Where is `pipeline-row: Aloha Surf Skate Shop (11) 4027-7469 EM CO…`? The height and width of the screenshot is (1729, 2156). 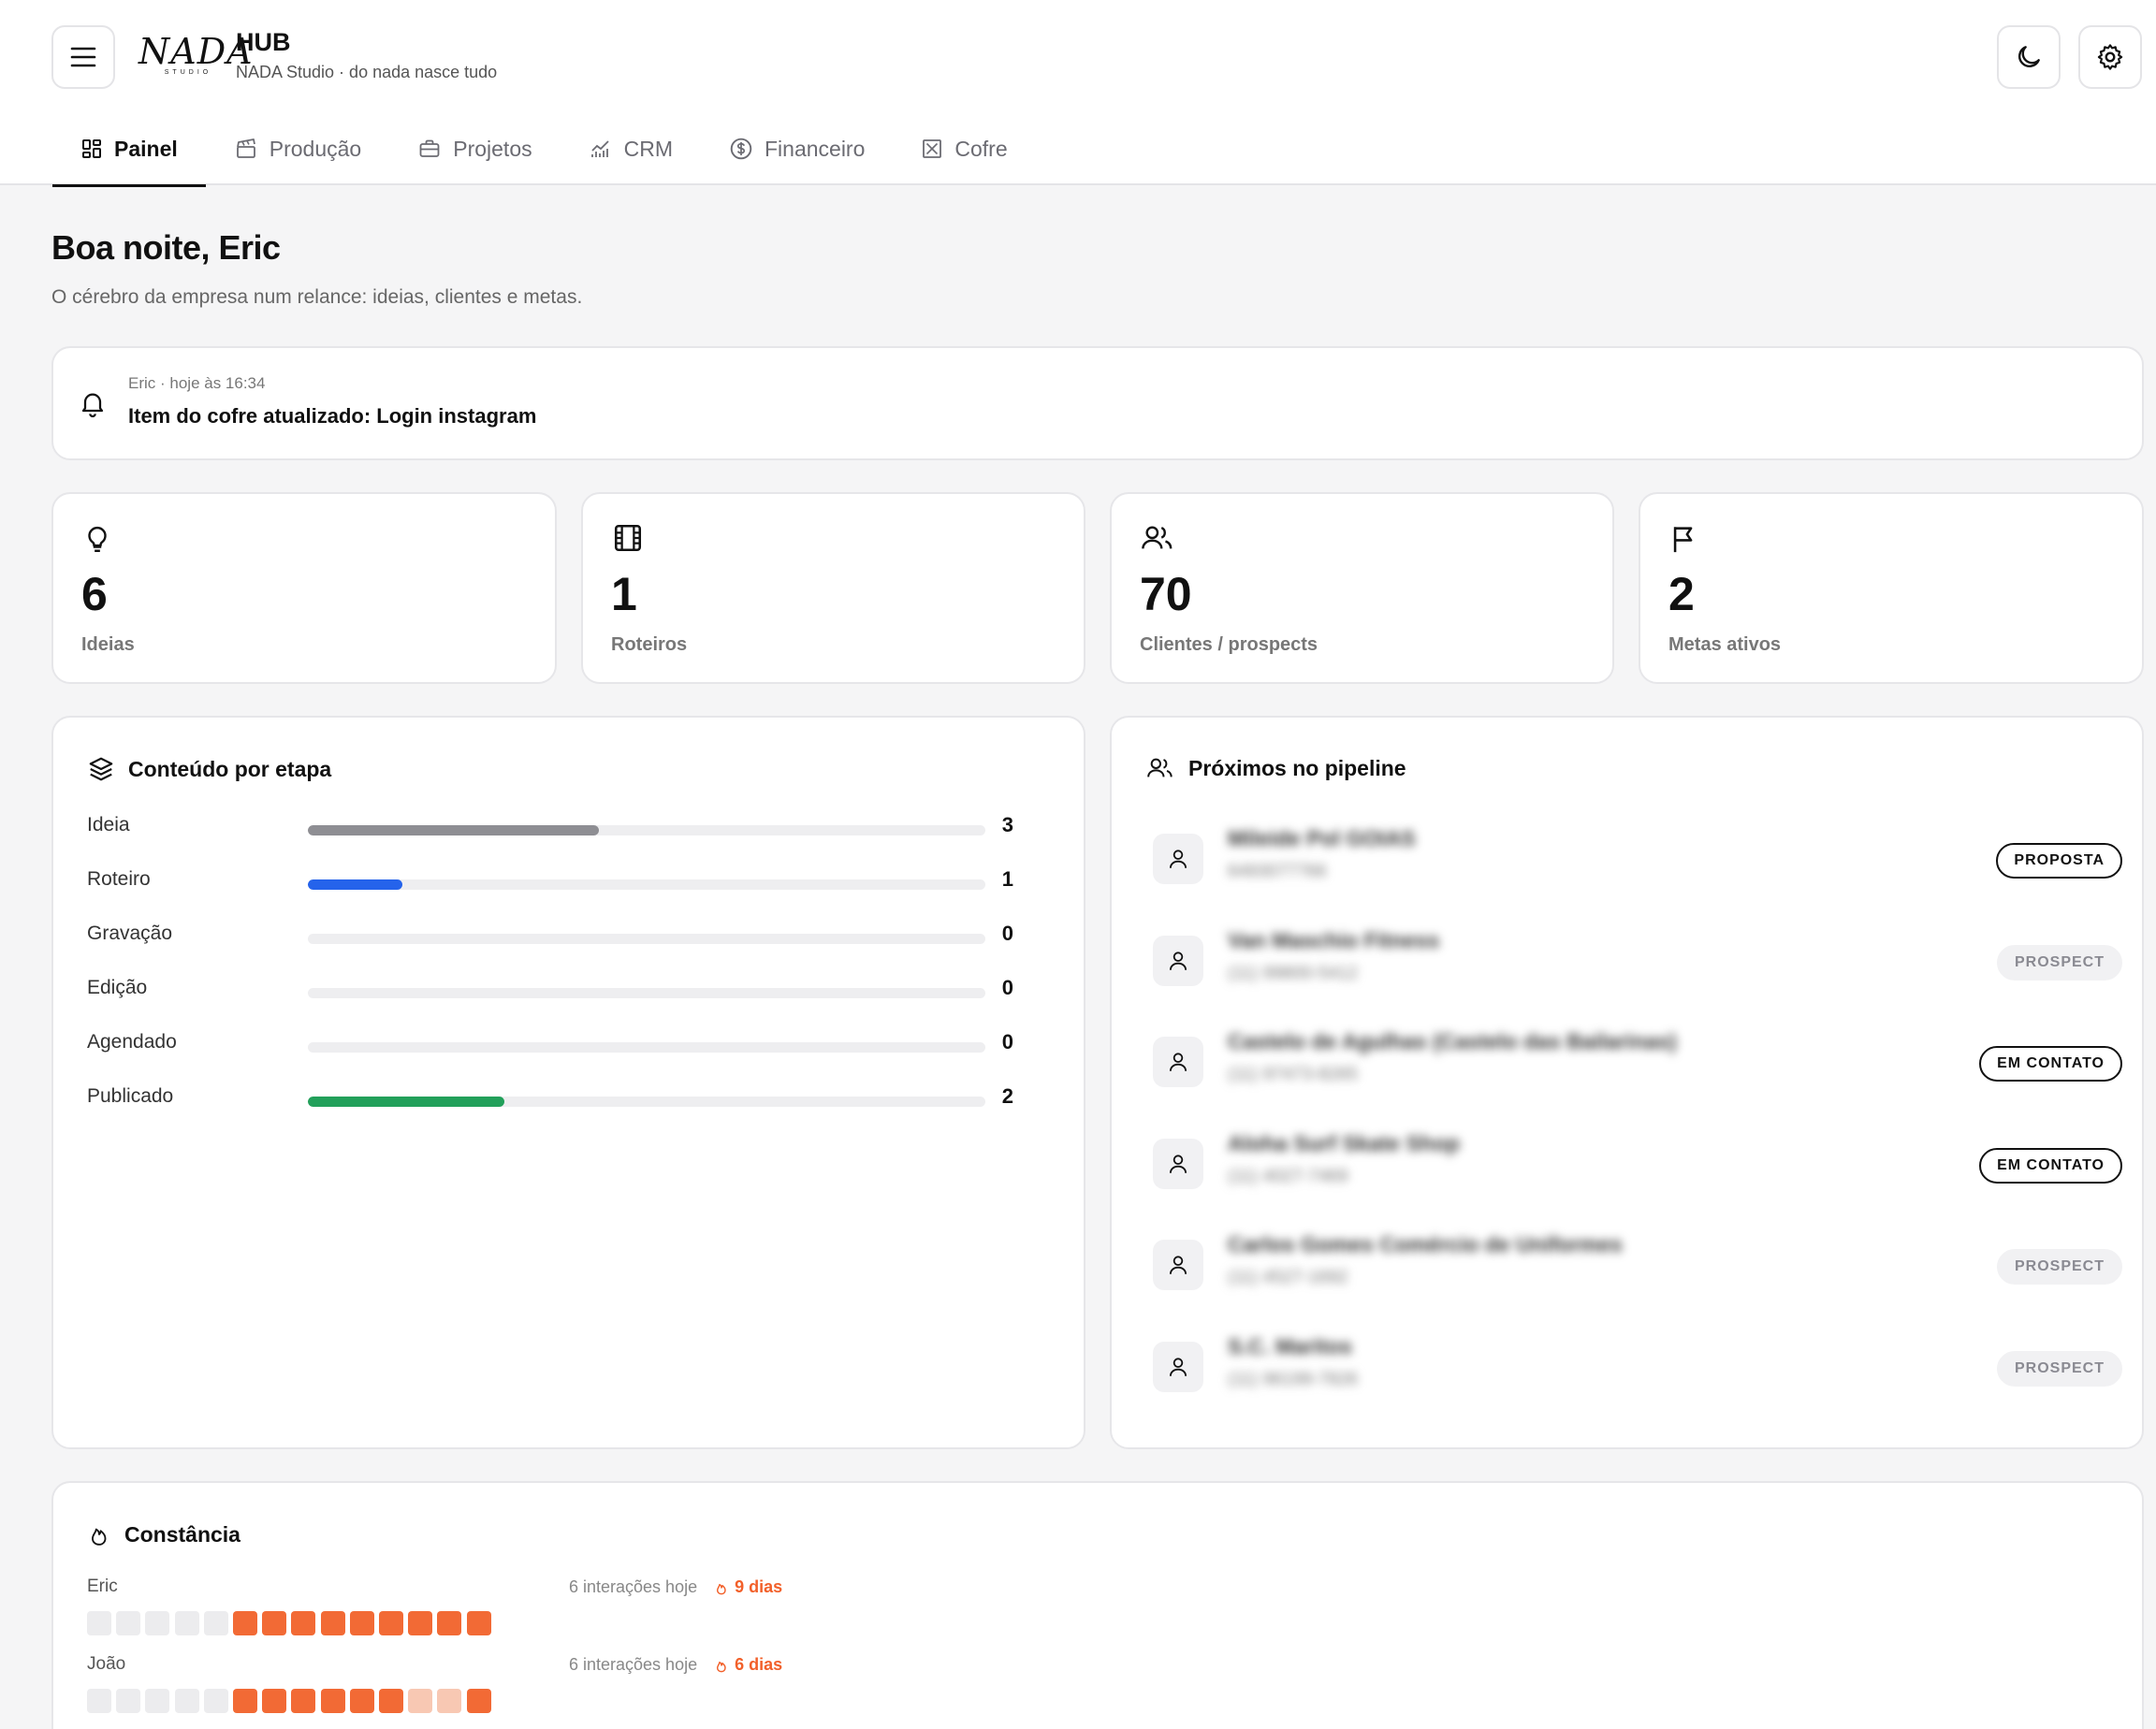 pipeline-row: Aloha Surf Skate Shop (11) 4027-7469 EM CO… is located at coordinates (1637, 1163).